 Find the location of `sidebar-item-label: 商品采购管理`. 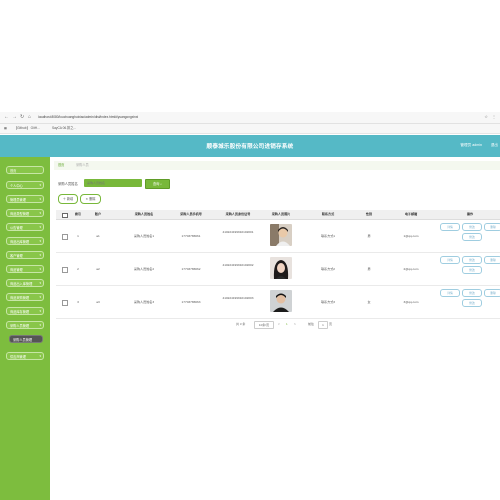

sidebar-item-label: 商品采购管理 is located at coordinates (20, 297).